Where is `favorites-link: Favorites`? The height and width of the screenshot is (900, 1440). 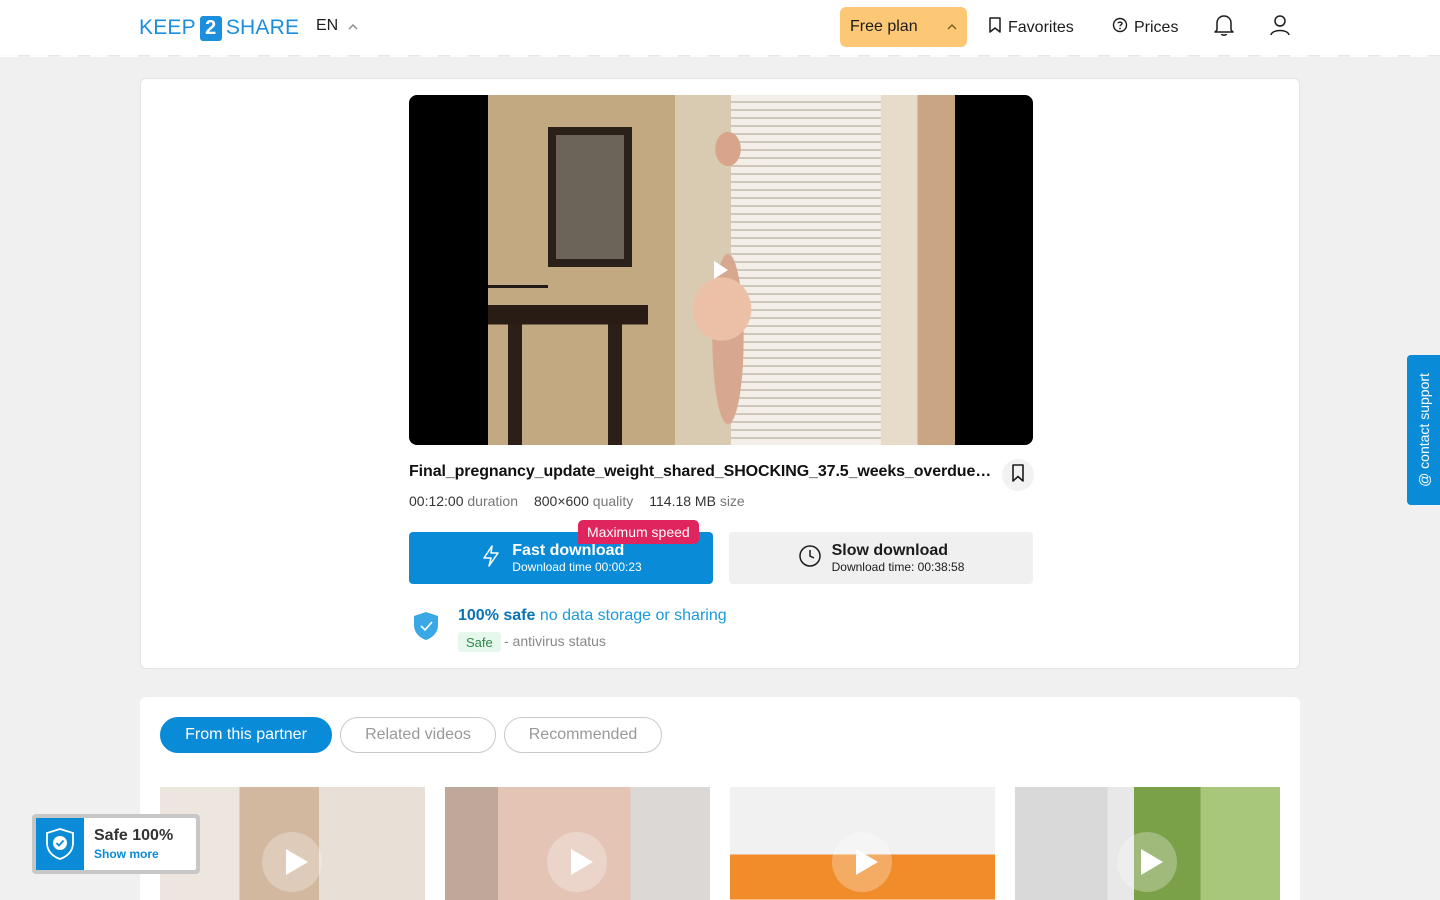
favorites-link: Favorites is located at coordinates (1031, 27).